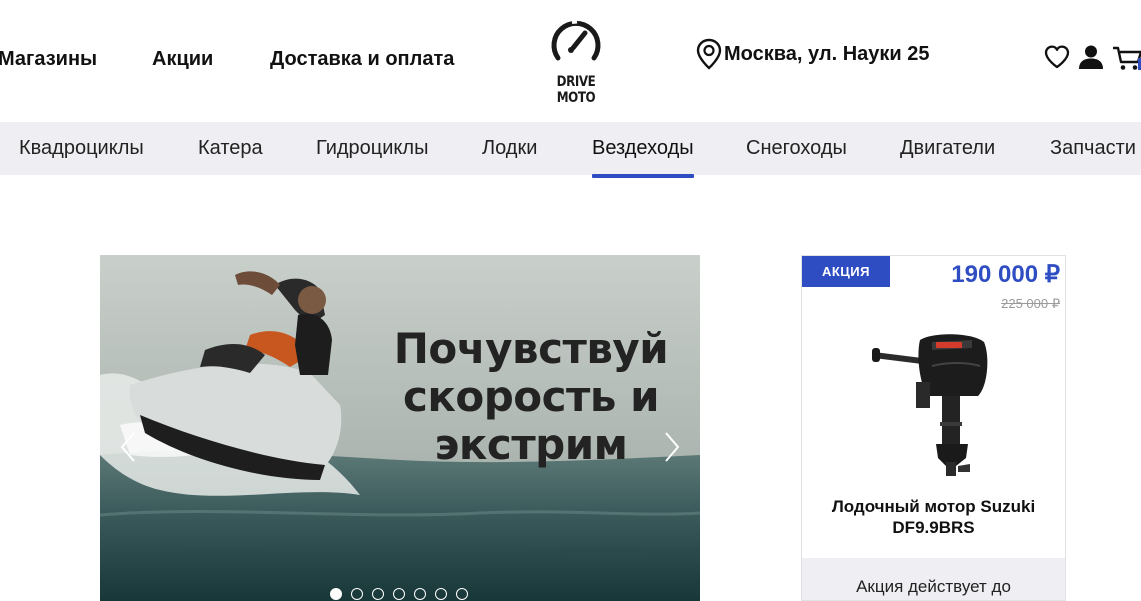  I want to click on product-title: Лодочный мотор Suzuki DF9.9BRS, so click(933, 517).